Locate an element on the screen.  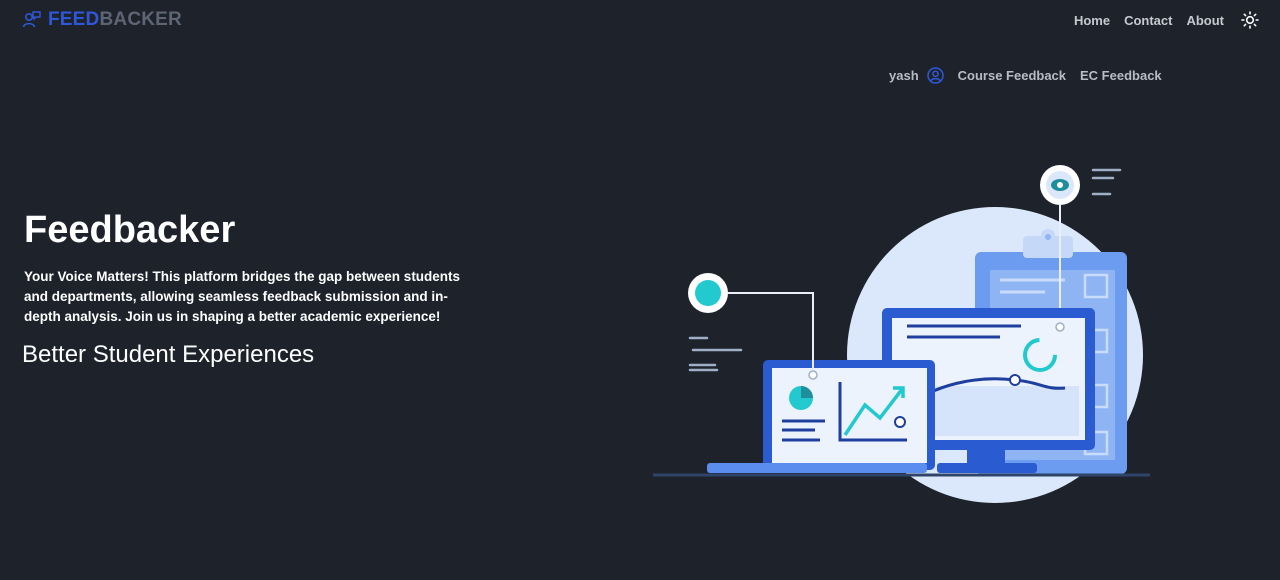
users-feedback-icon is located at coordinates (31, 19).